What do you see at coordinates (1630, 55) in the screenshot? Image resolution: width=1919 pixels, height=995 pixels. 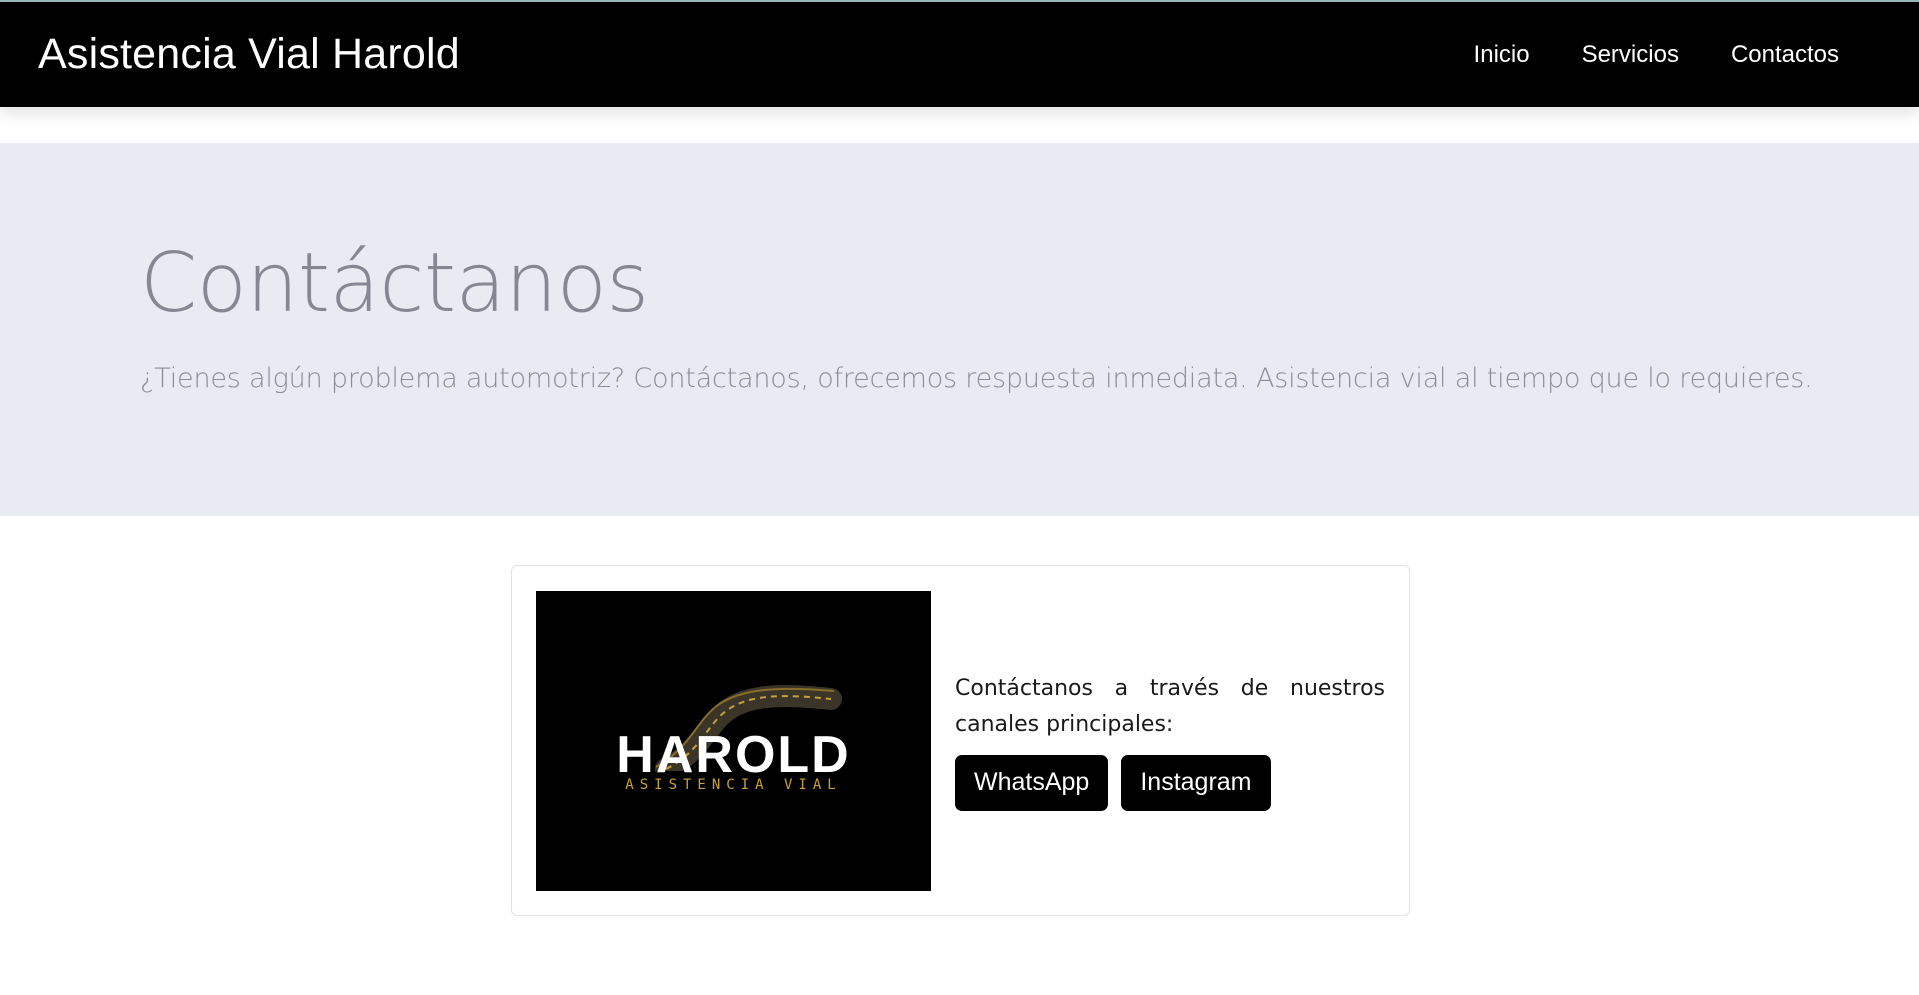 I see `nav-link-servicios: Servicios` at bounding box center [1630, 55].